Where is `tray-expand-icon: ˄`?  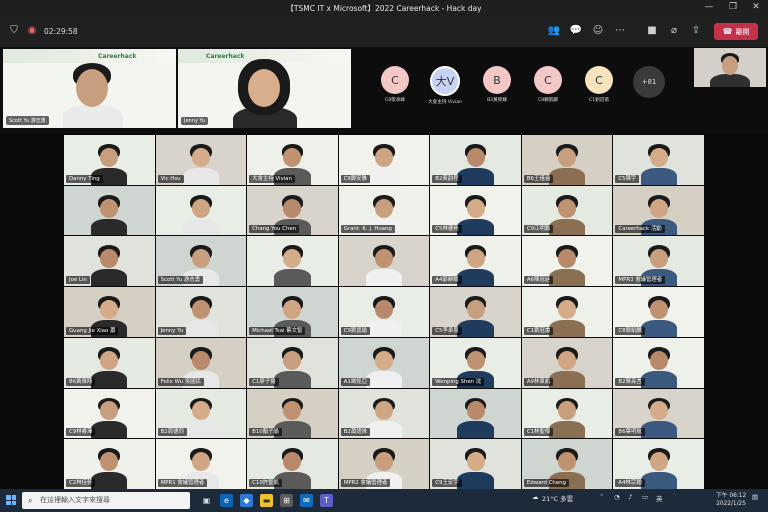
tray-expand-icon: ˄ is located at coordinates (601, 497).